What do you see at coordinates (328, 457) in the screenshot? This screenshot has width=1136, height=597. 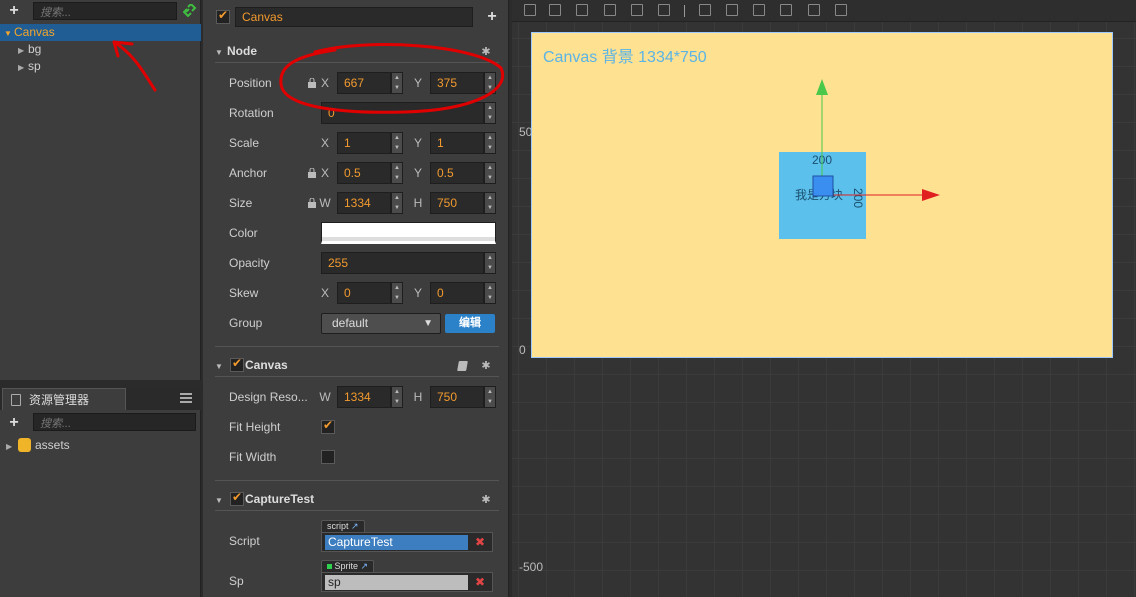 I see `fit-width-checkbox` at bounding box center [328, 457].